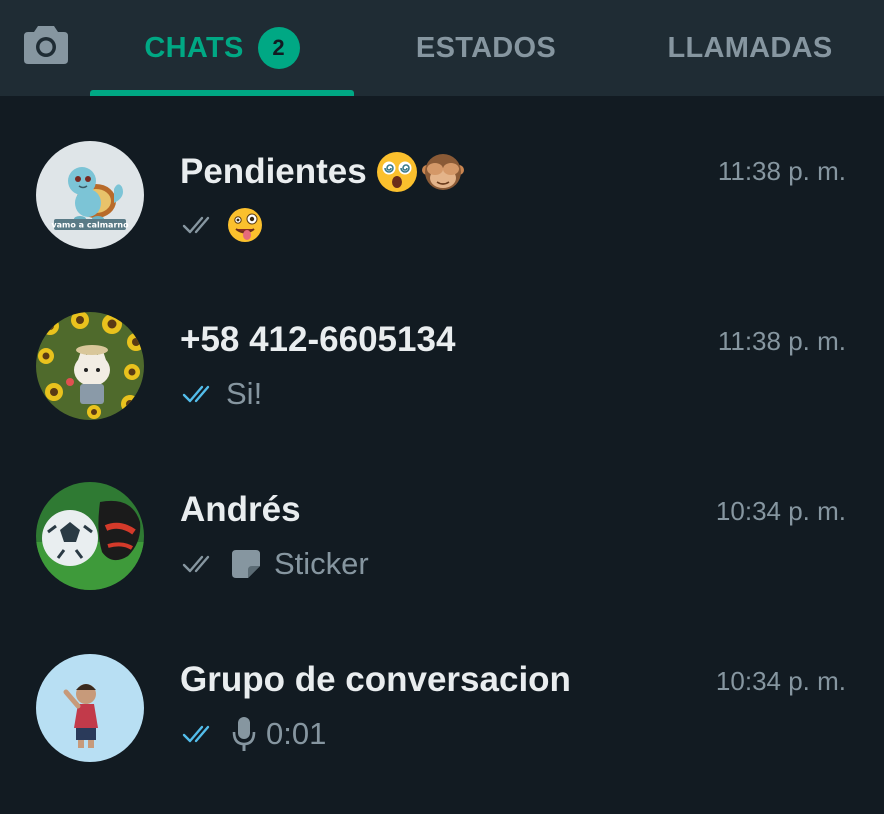 The height and width of the screenshot is (814, 884). I want to click on chat-preview-text: Si!, so click(244, 393).